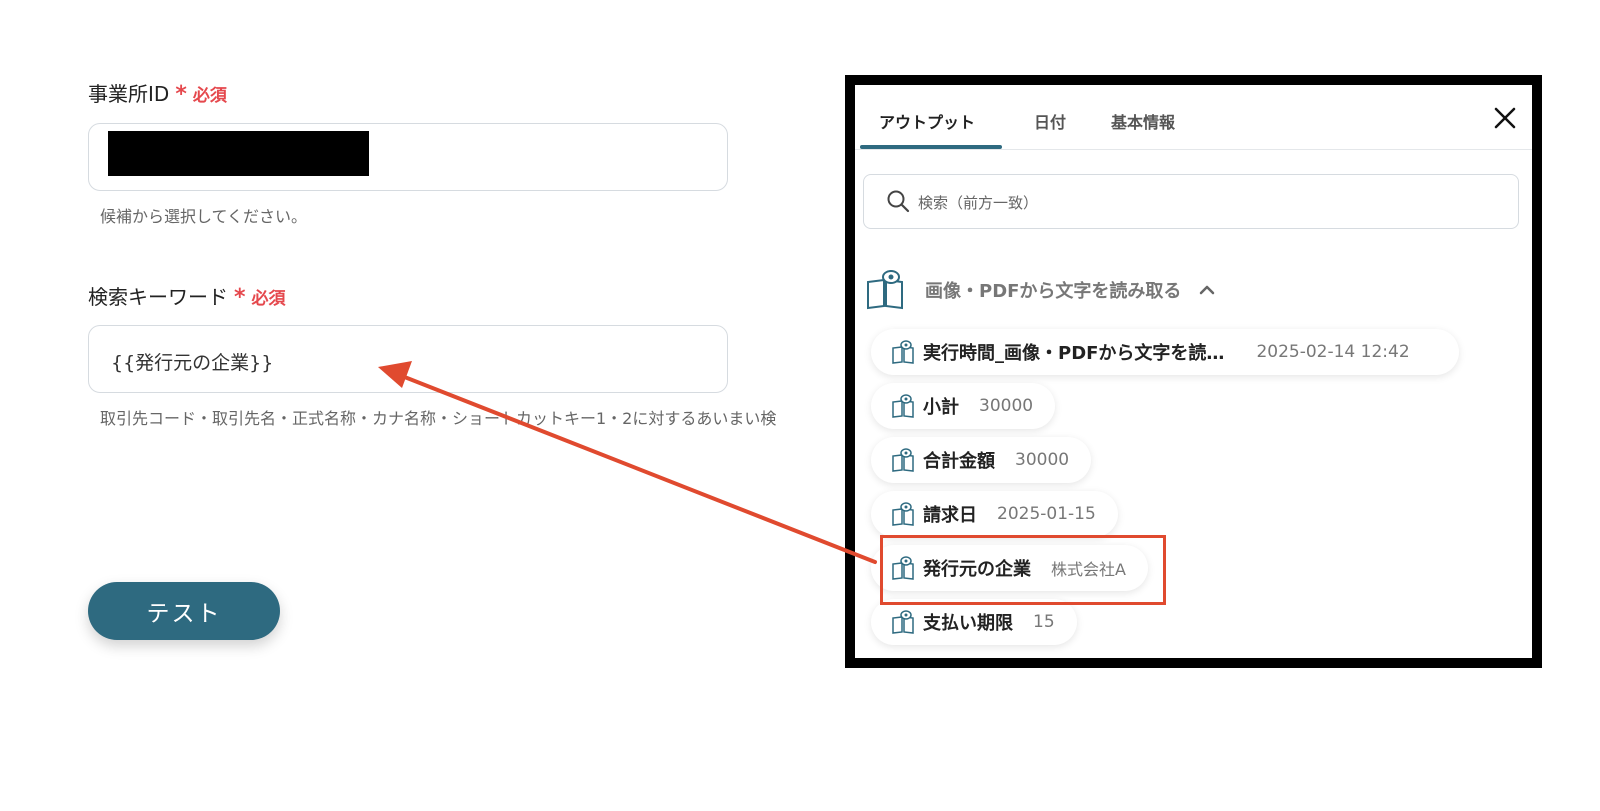 The width and height of the screenshot is (1600, 811). I want to click on tab-date: 日付, so click(1050, 121).